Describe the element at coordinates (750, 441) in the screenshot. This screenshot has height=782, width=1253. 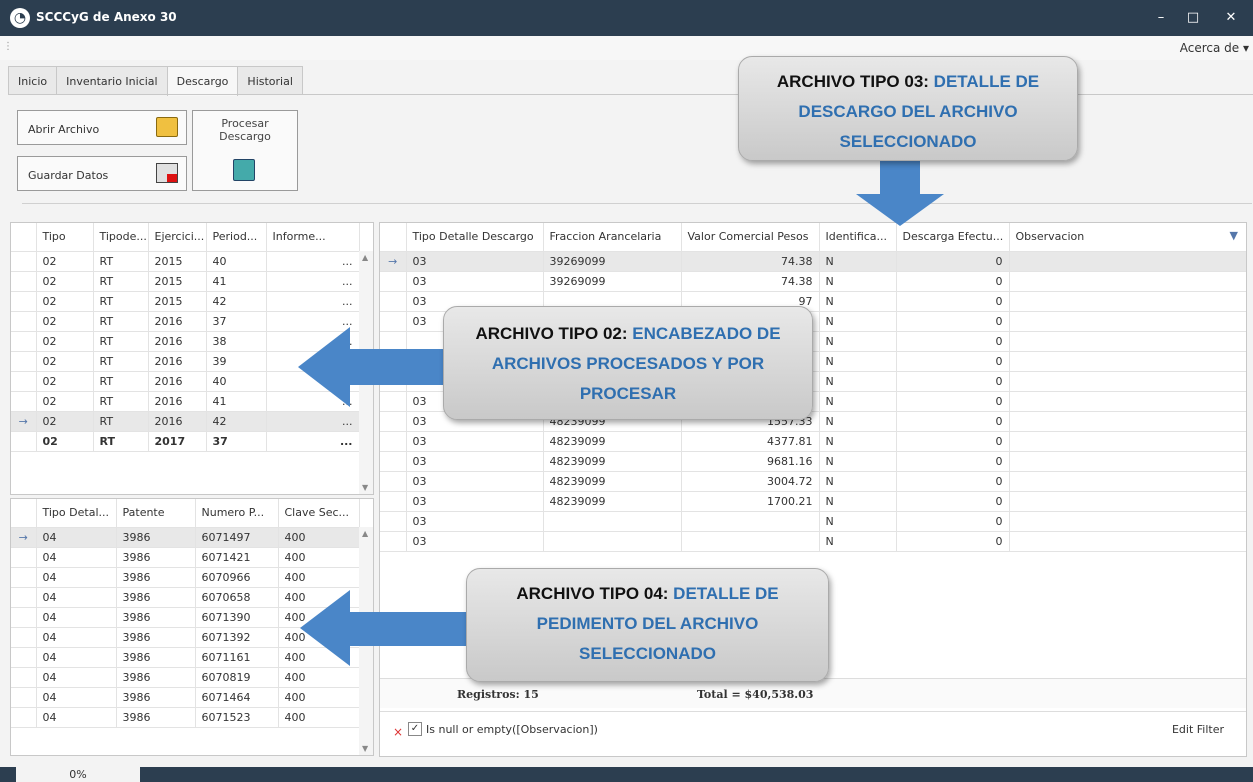
I see `discharge-cell: 4377.81` at that location.